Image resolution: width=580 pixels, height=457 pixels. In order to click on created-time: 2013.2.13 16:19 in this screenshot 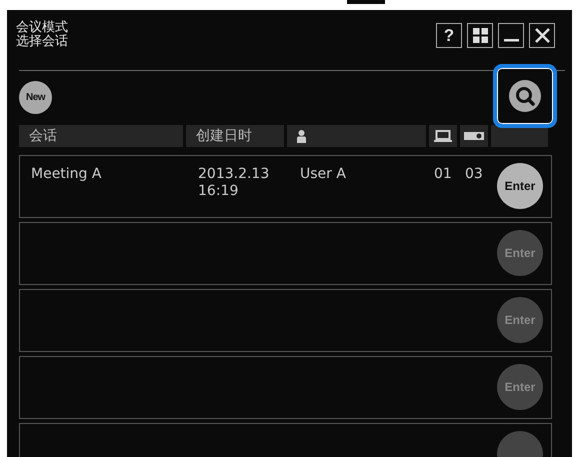, I will do `click(234, 182)`.